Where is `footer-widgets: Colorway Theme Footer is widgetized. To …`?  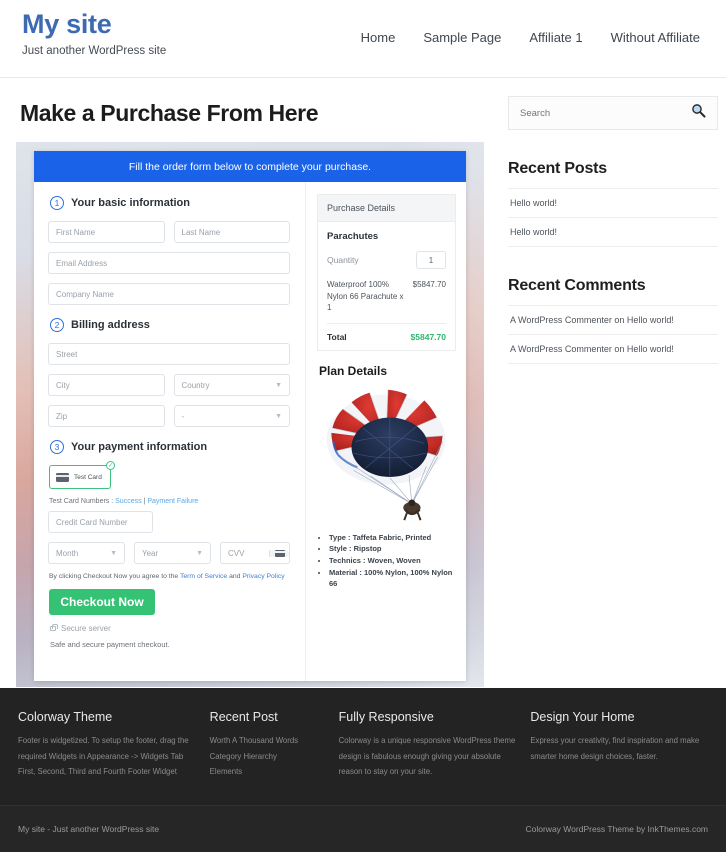 footer-widgets: Colorway Theme Footer is widgetized. To … is located at coordinates (363, 734).